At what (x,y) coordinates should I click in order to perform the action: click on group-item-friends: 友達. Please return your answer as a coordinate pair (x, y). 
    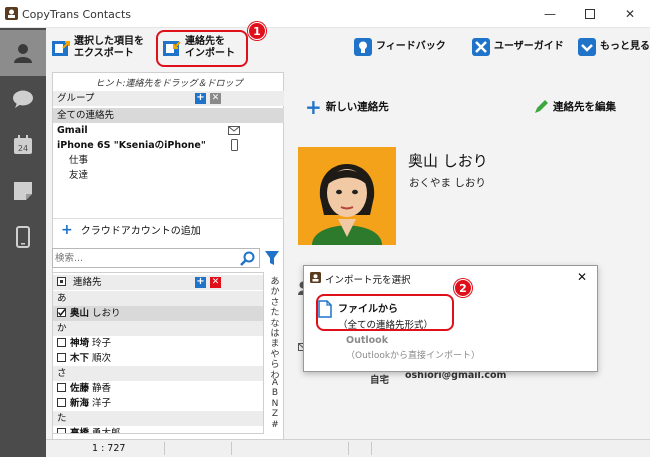
    Looking at the image, I should click on (169, 175).